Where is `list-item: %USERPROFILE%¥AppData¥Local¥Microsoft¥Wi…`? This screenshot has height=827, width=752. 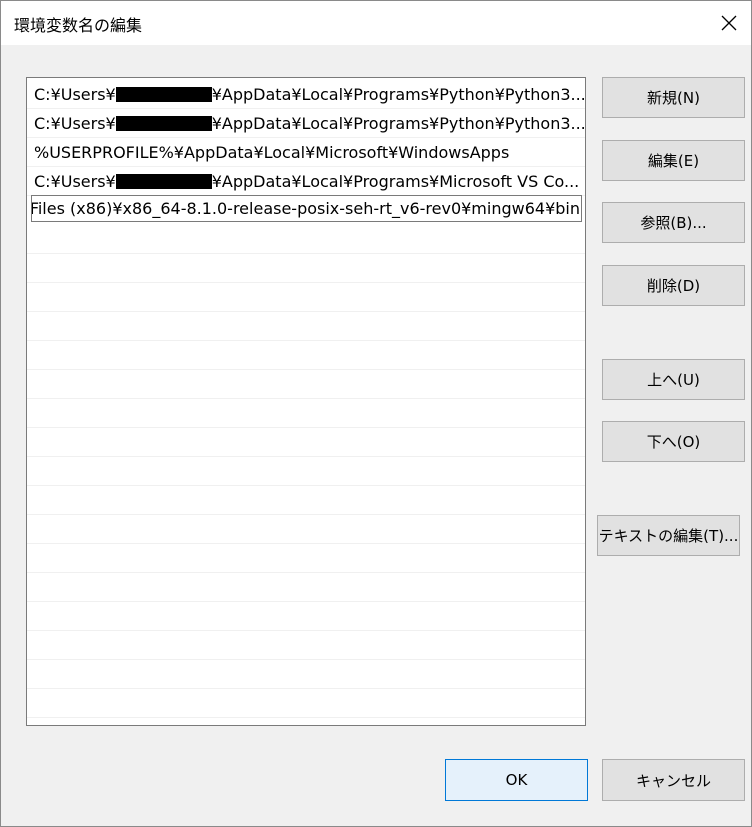
list-item: %USERPROFILE%¥AppData¥Local¥Microsoft¥Wi… is located at coordinates (306, 152).